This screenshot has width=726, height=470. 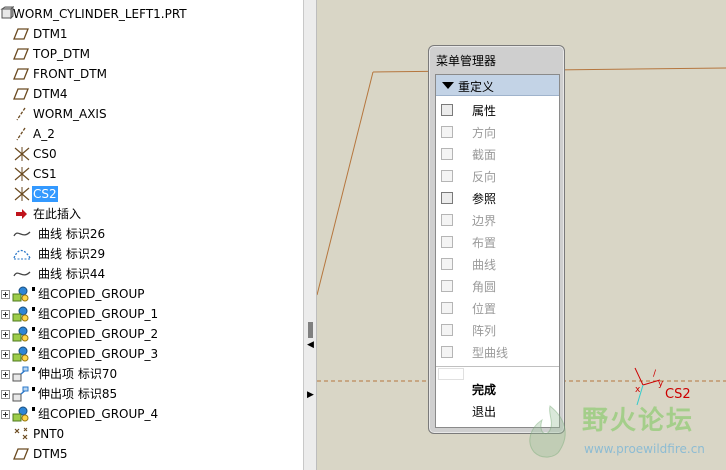 What do you see at coordinates (22, 114) in the screenshot?
I see `datum-axis-icon` at bounding box center [22, 114].